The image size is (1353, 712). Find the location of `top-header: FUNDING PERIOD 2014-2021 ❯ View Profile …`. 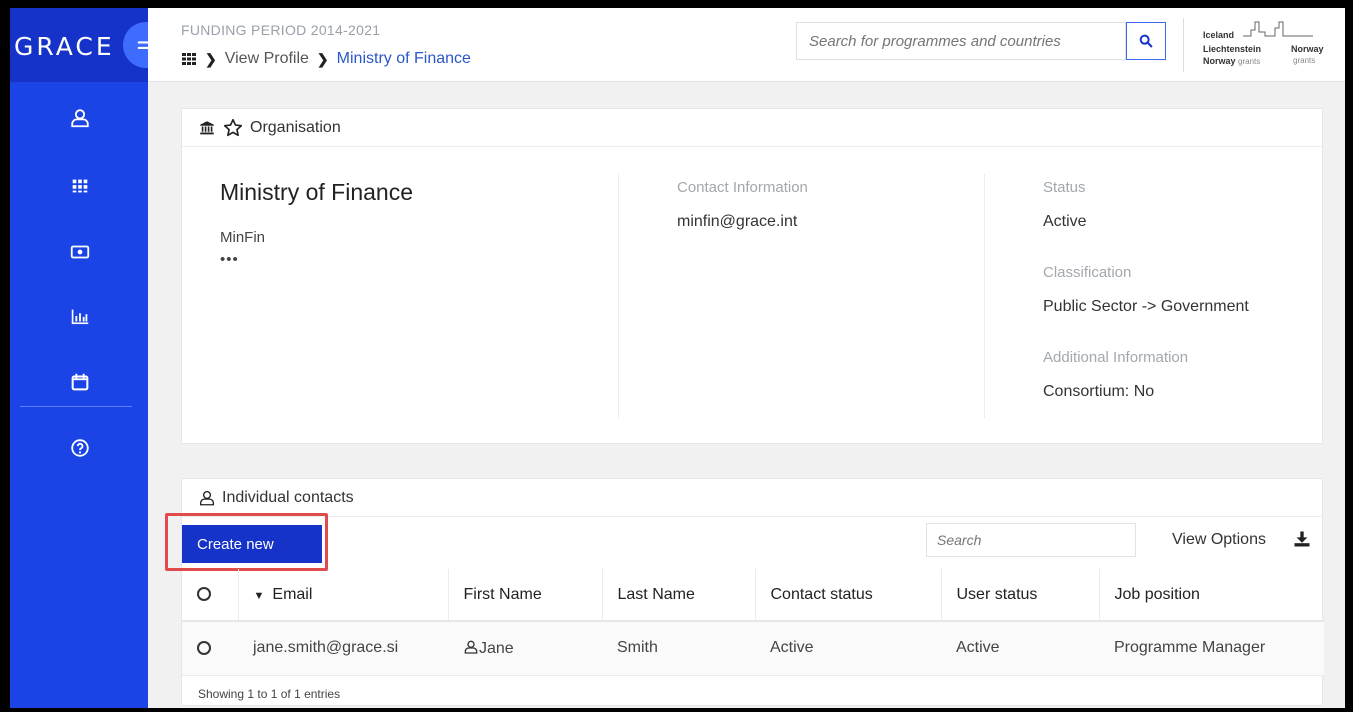

top-header: FUNDING PERIOD 2014-2021 ❯ View Profile … is located at coordinates (746, 45).